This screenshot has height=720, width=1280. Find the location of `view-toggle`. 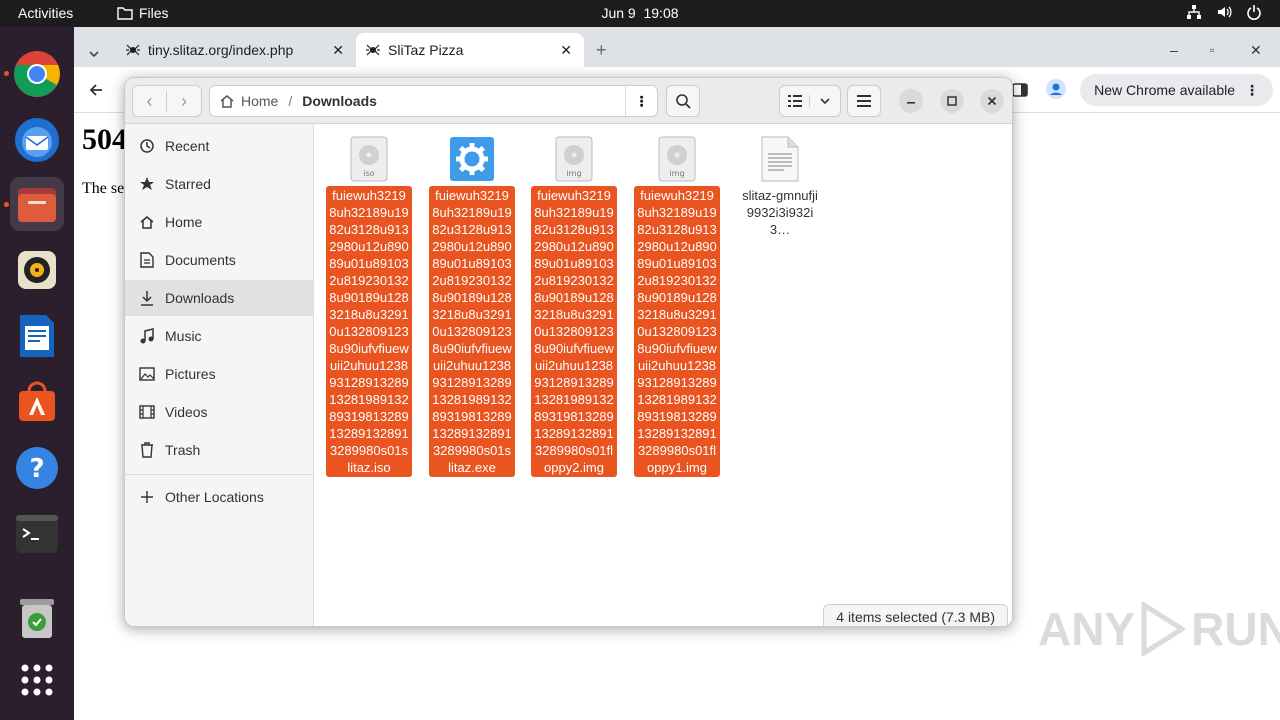

view-toggle is located at coordinates (810, 101).